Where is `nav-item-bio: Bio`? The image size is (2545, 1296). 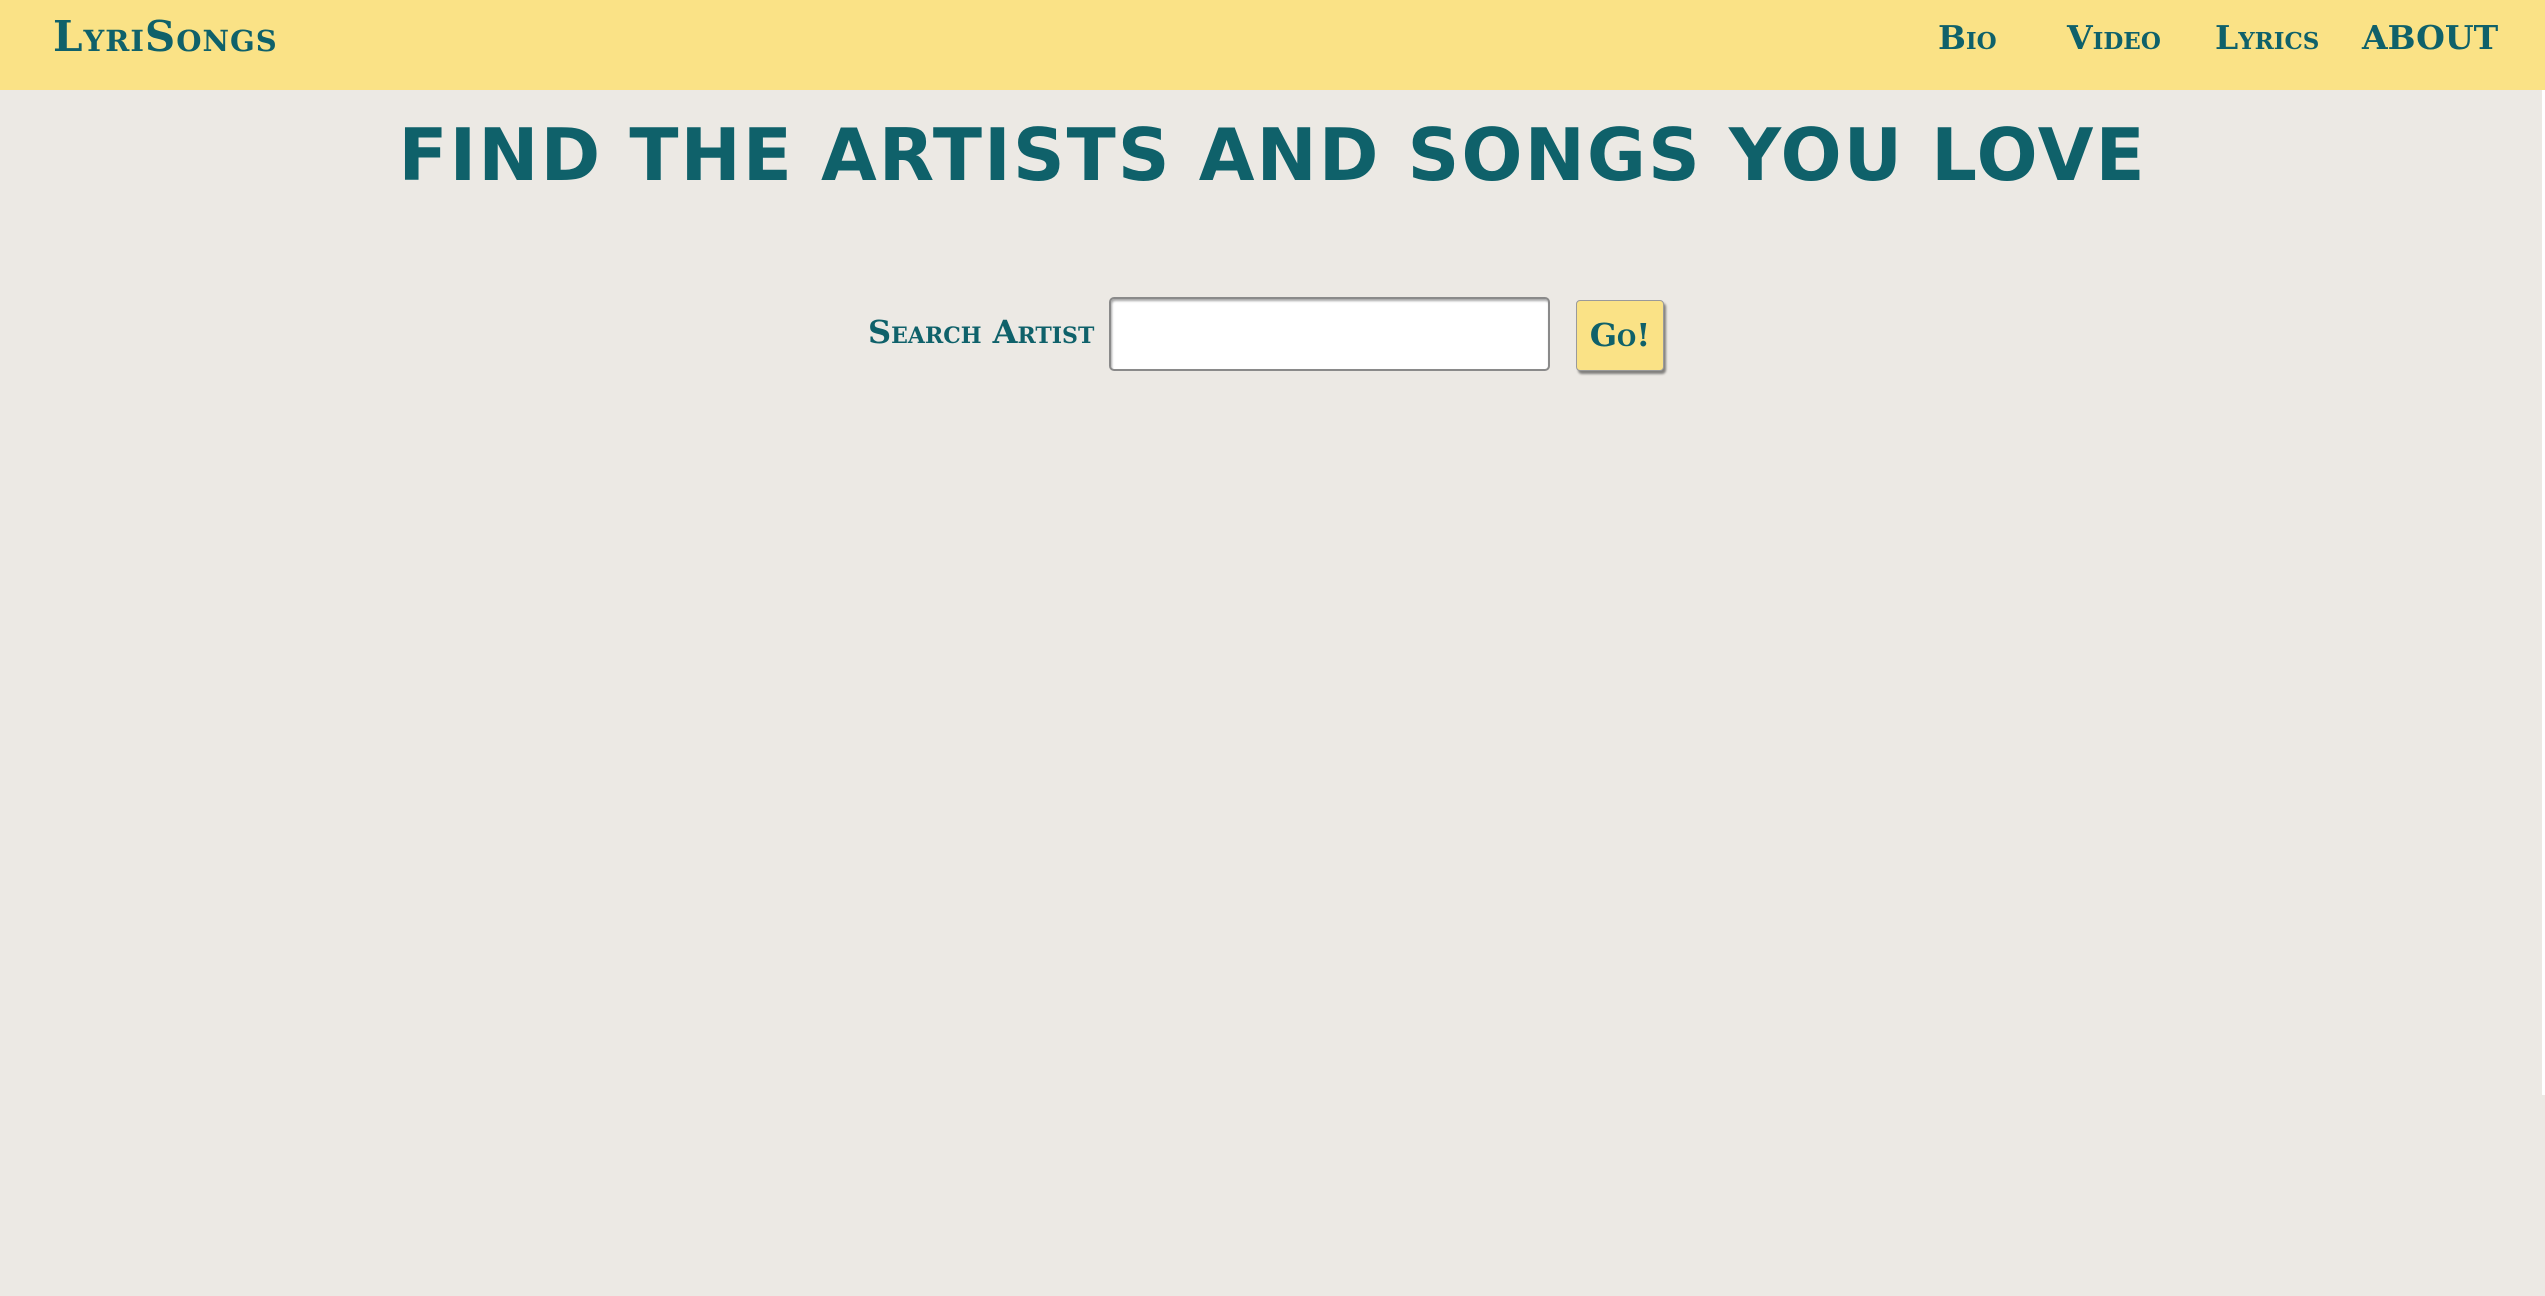 nav-item-bio: Bio is located at coordinates (1967, 38).